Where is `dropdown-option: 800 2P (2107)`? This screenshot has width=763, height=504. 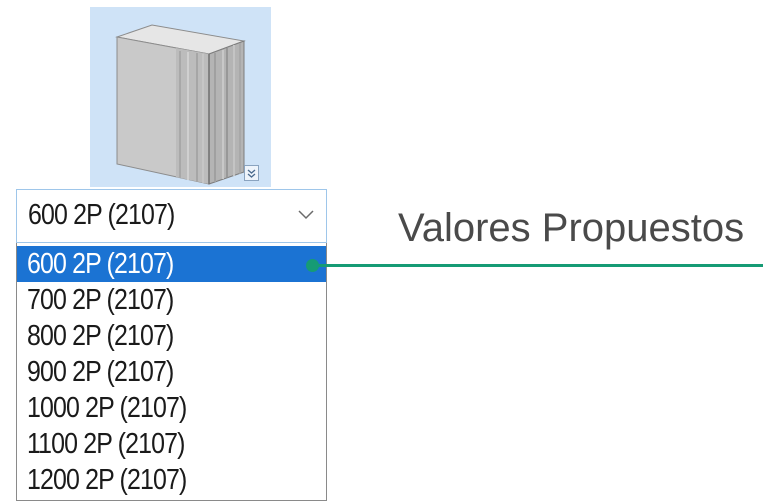
dropdown-option: 800 2P (2107) is located at coordinates (171, 336).